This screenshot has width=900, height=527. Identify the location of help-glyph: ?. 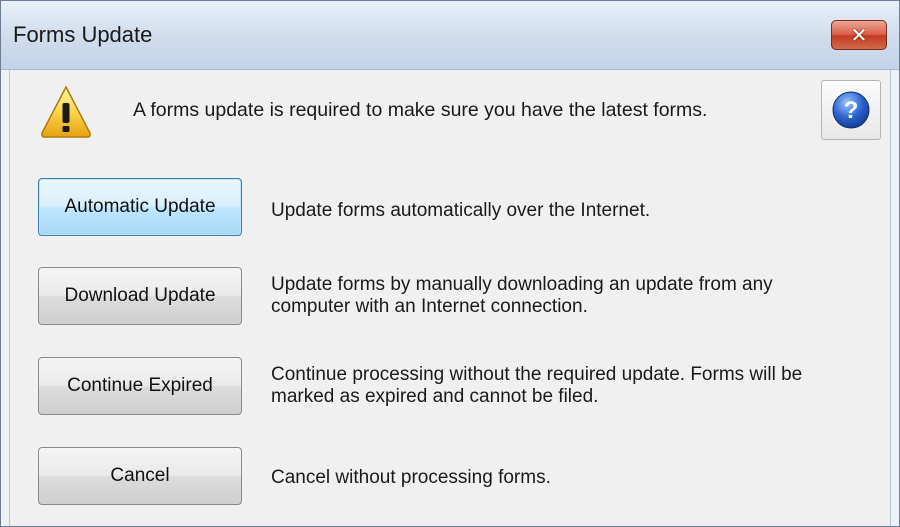
(851, 110).